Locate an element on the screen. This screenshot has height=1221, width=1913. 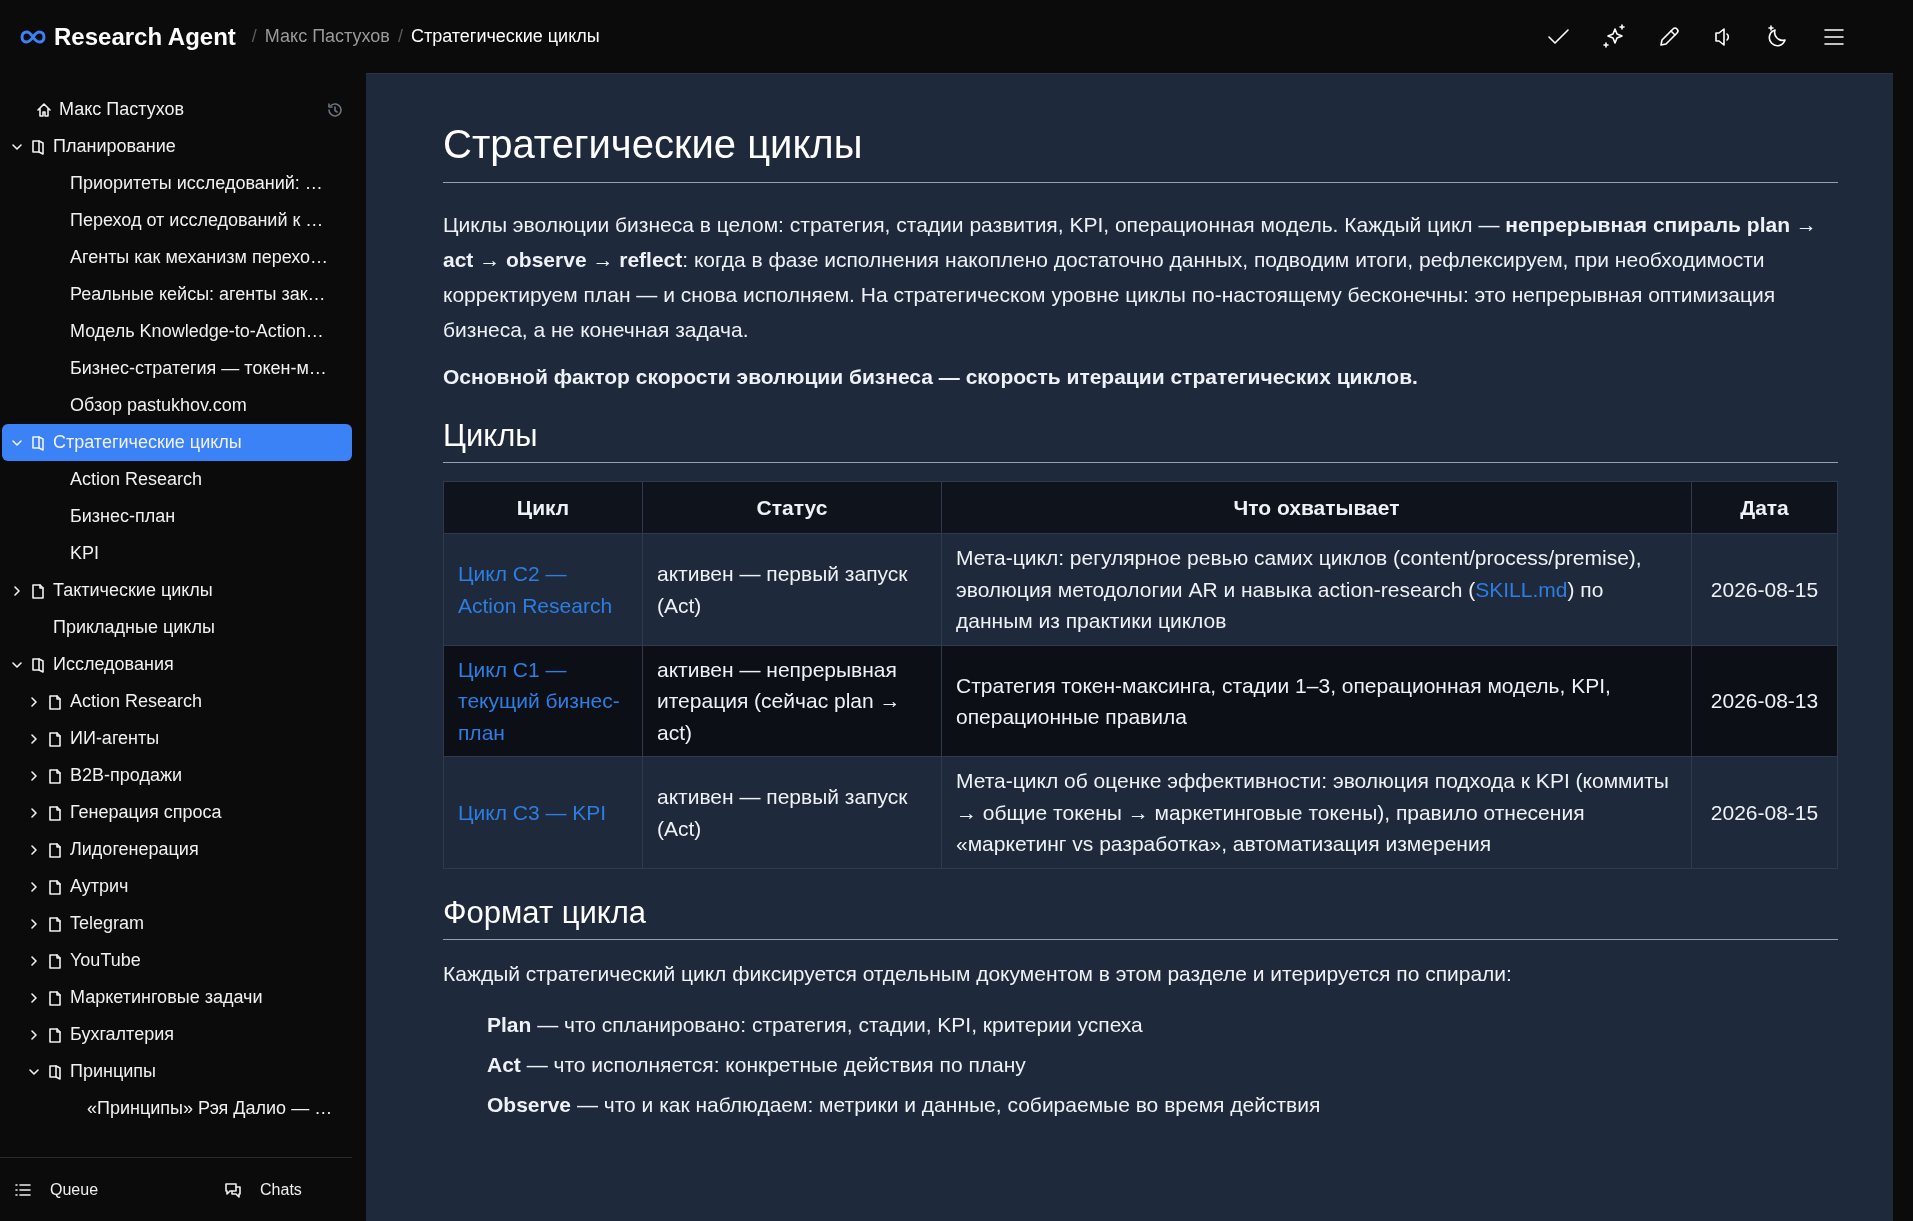
tree-item: Telegram is located at coordinates (177, 923).